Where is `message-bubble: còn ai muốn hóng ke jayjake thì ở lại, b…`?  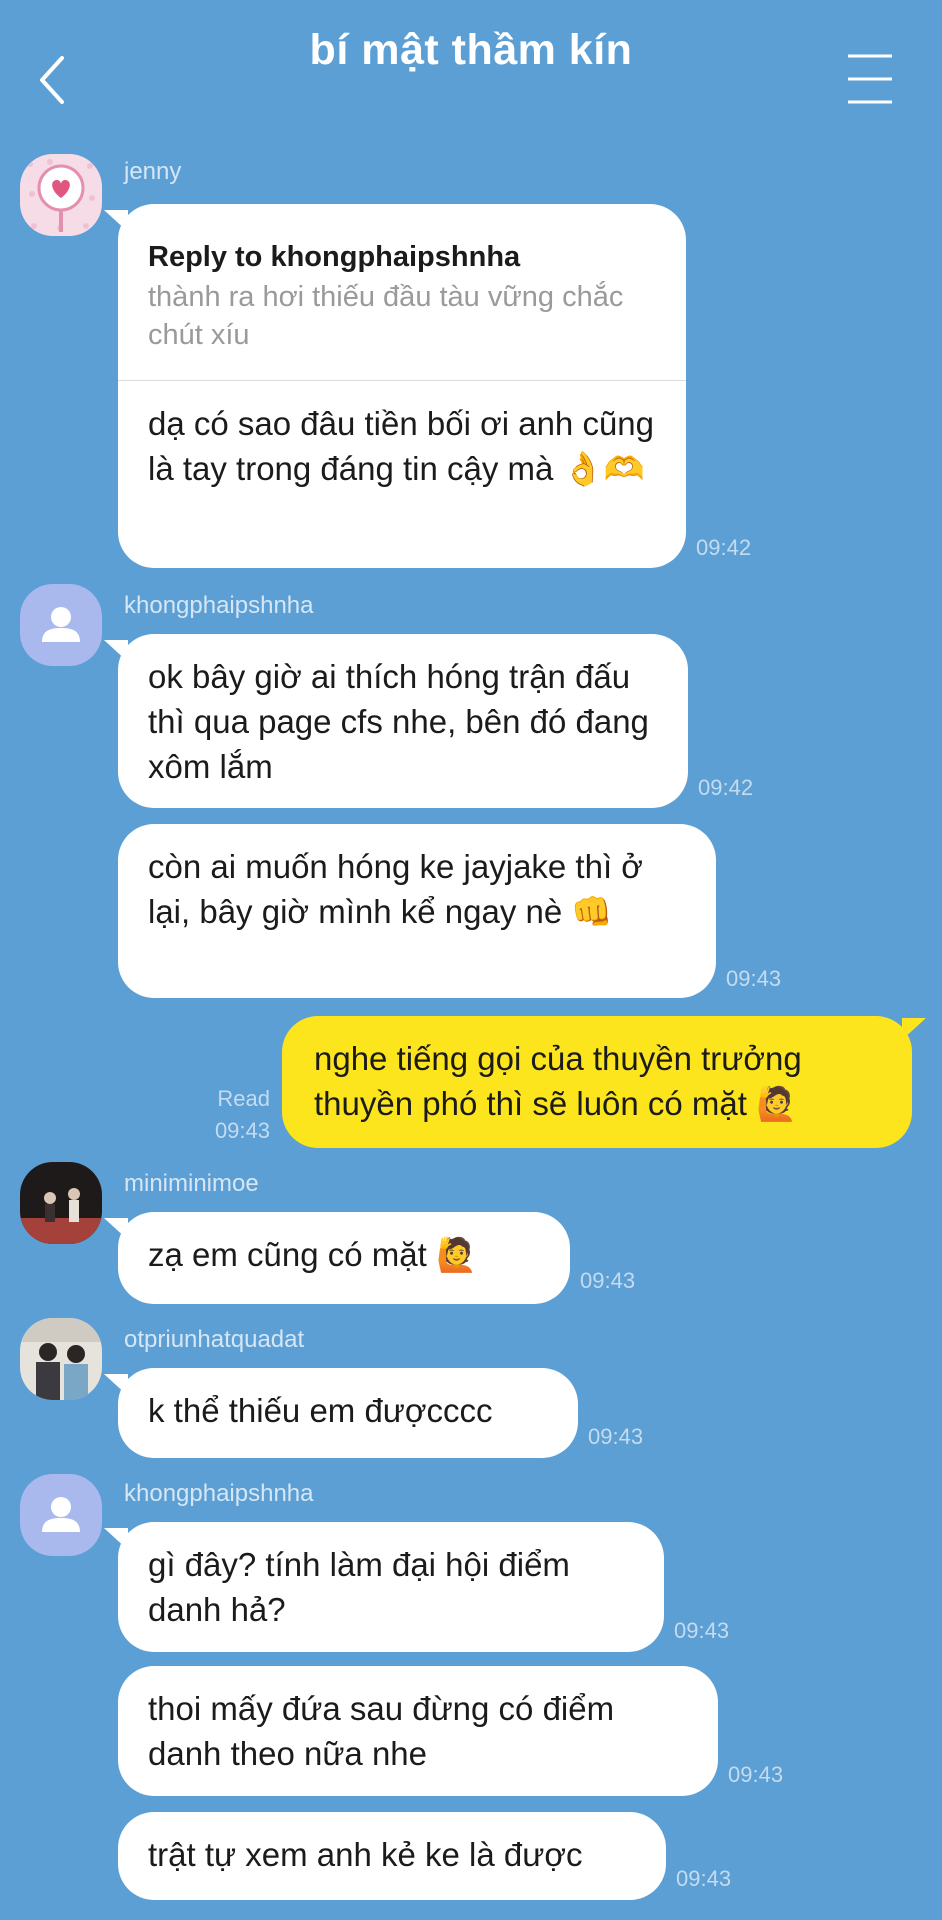 message-bubble: còn ai muốn hóng ke jayjake thì ở lại, b… is located at coordinates (417, 911).